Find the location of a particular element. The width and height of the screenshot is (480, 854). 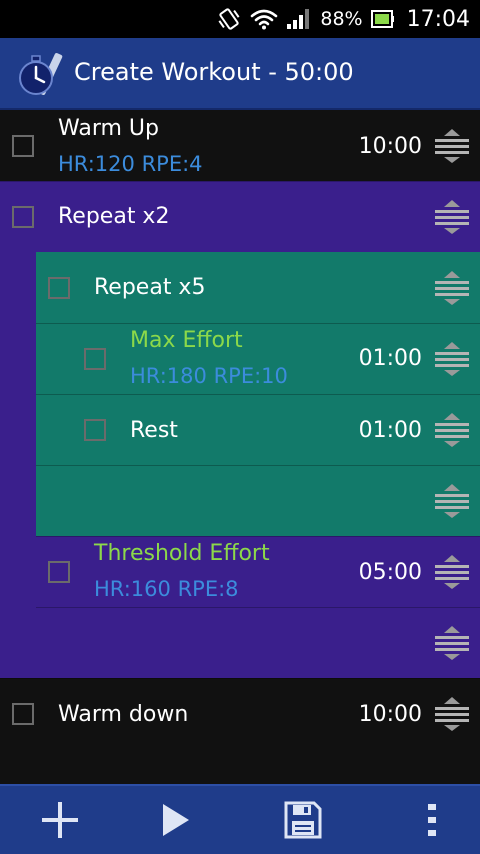

list-item-repeat-x2: Repeat x2 is located at coordinates (240, 216).